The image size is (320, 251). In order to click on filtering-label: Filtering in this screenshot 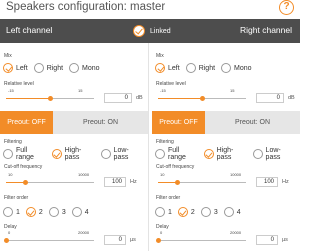, I will do `click(165, 142)`.